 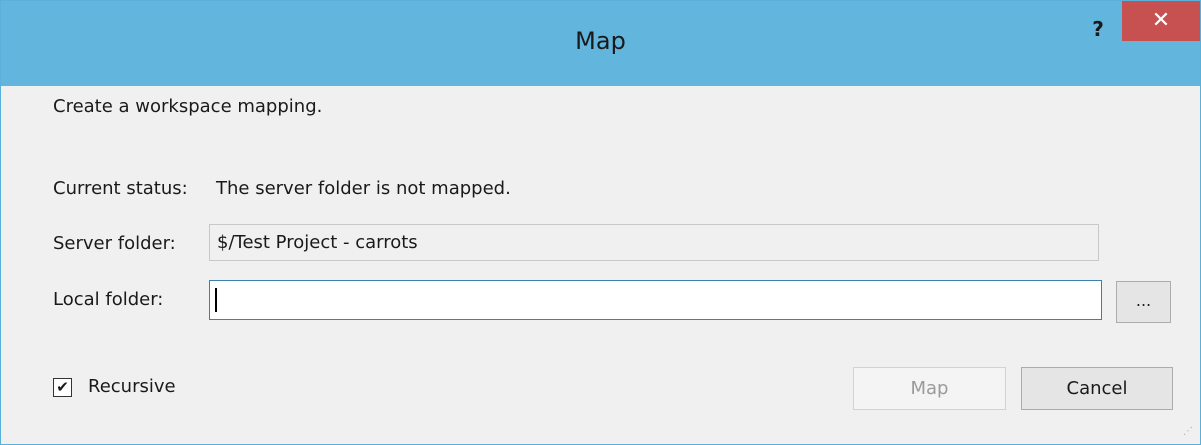 I want to click on recursive-checkbox: ✔, so click(x=62, y=387).